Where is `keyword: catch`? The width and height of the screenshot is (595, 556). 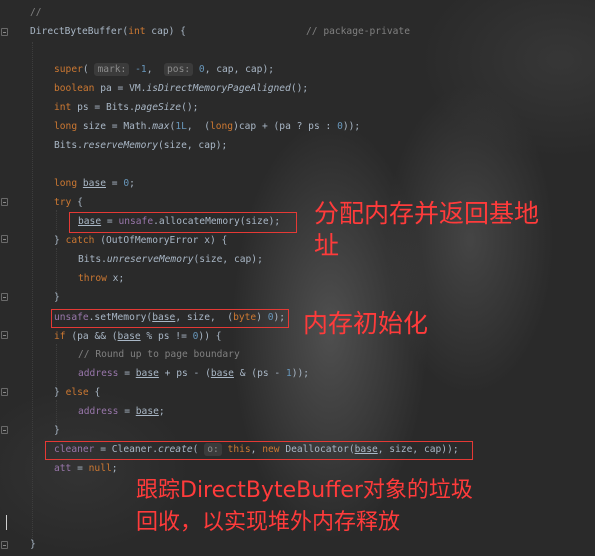 keyword: catch is located at coordinates (80, 240).